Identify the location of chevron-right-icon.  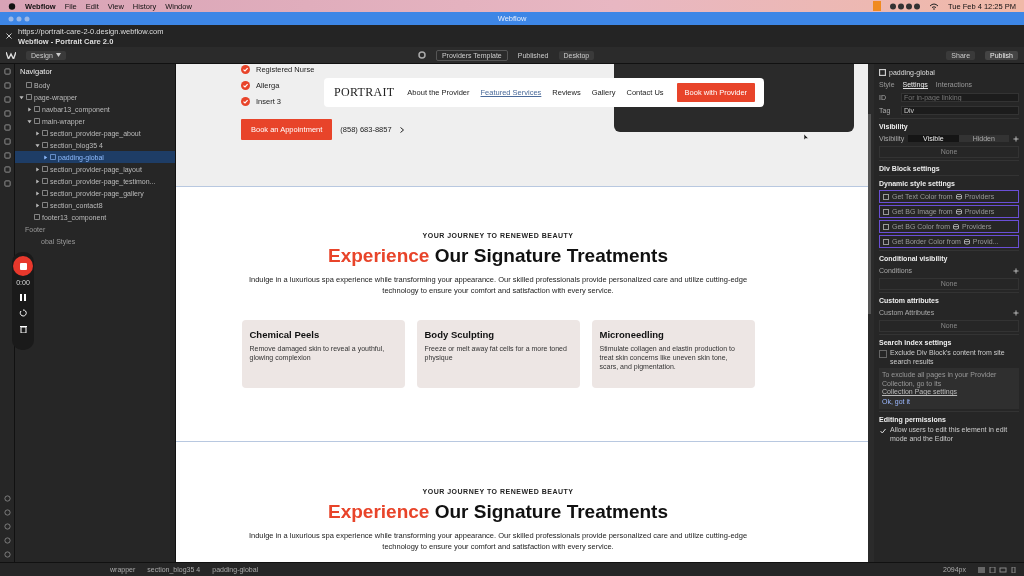
(401, 129).